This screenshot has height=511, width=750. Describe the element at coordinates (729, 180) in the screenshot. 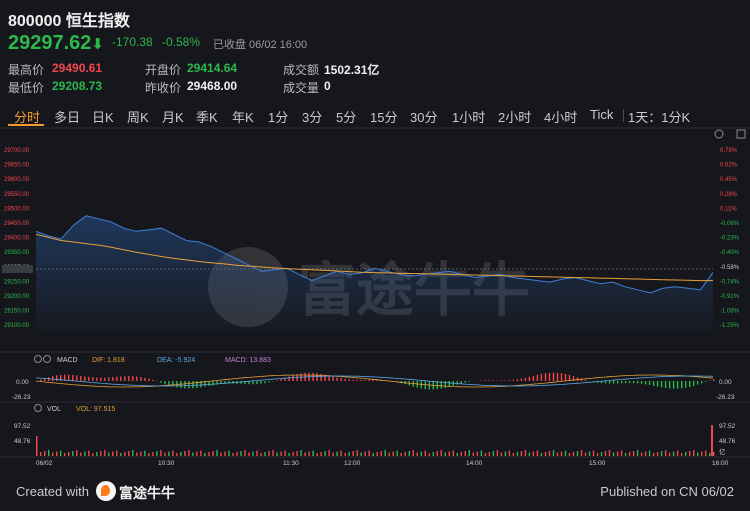

I see `pct-axis-tick: 0.45%` at that location.